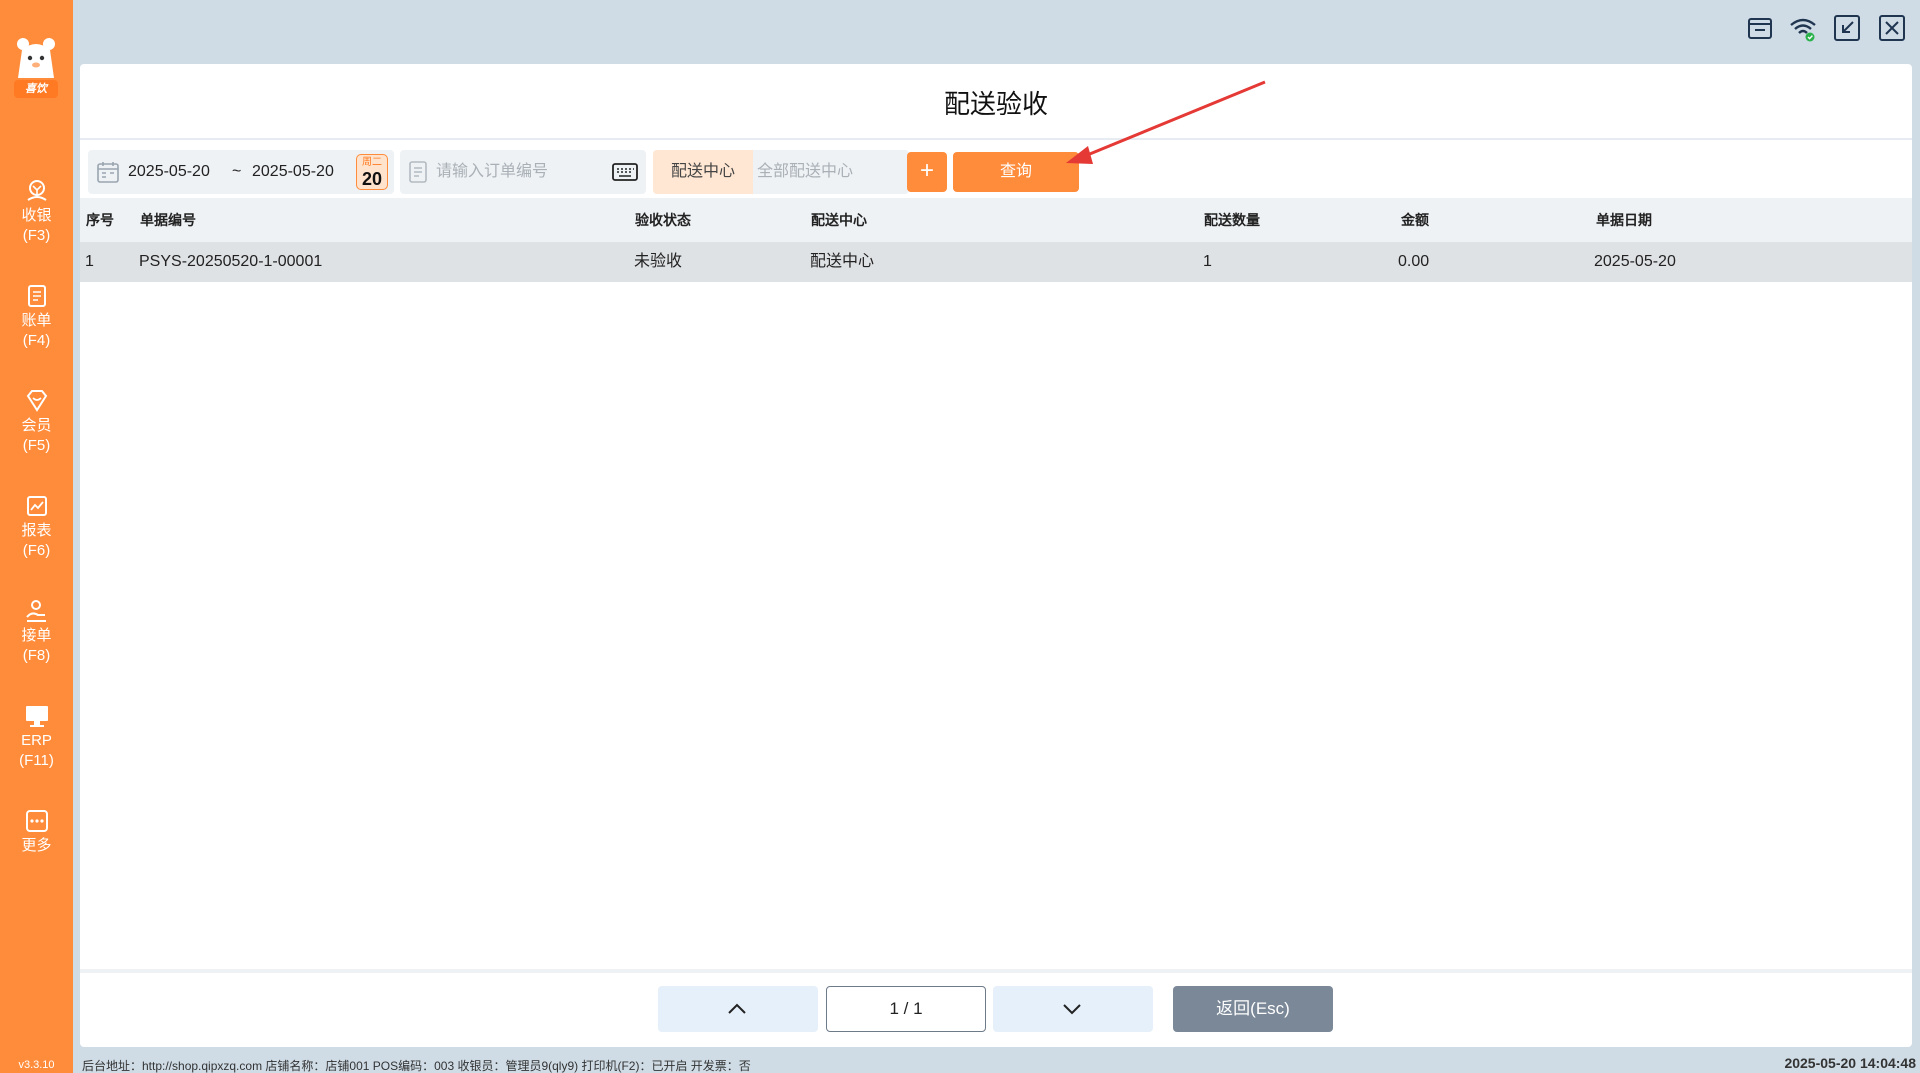 The width and height of the screenshot is (1920, 1073). I want to click on sidebar-item-bill: 账单 (F4), so click(36, 317).